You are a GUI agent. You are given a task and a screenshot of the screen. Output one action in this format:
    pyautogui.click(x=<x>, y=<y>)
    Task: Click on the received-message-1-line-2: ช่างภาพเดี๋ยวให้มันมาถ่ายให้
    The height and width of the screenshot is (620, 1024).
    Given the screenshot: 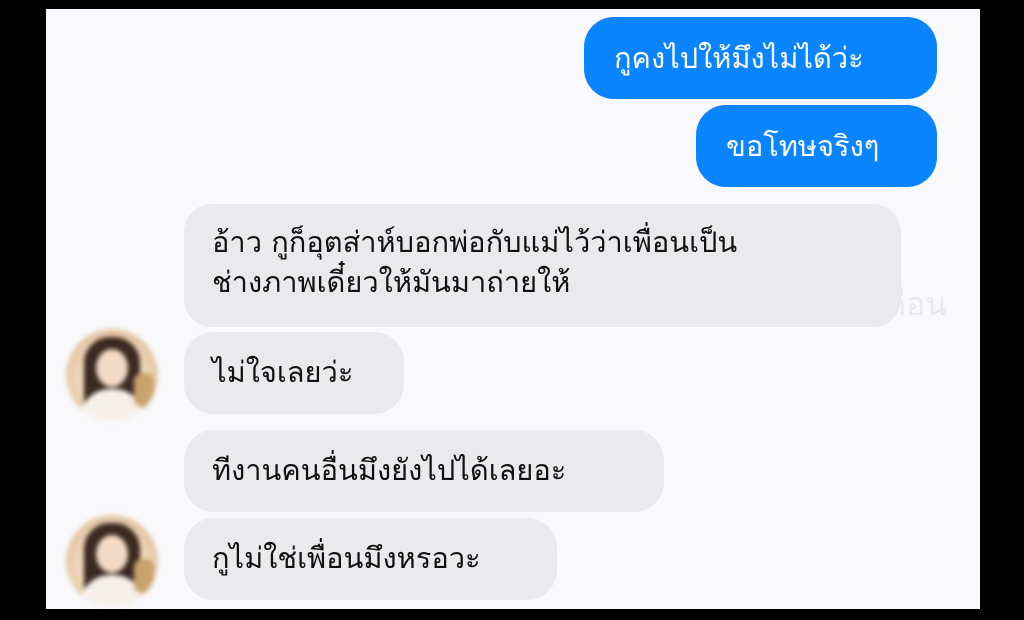 What is the action you would take?
    pyautogui.click(x=391, y=282)
    